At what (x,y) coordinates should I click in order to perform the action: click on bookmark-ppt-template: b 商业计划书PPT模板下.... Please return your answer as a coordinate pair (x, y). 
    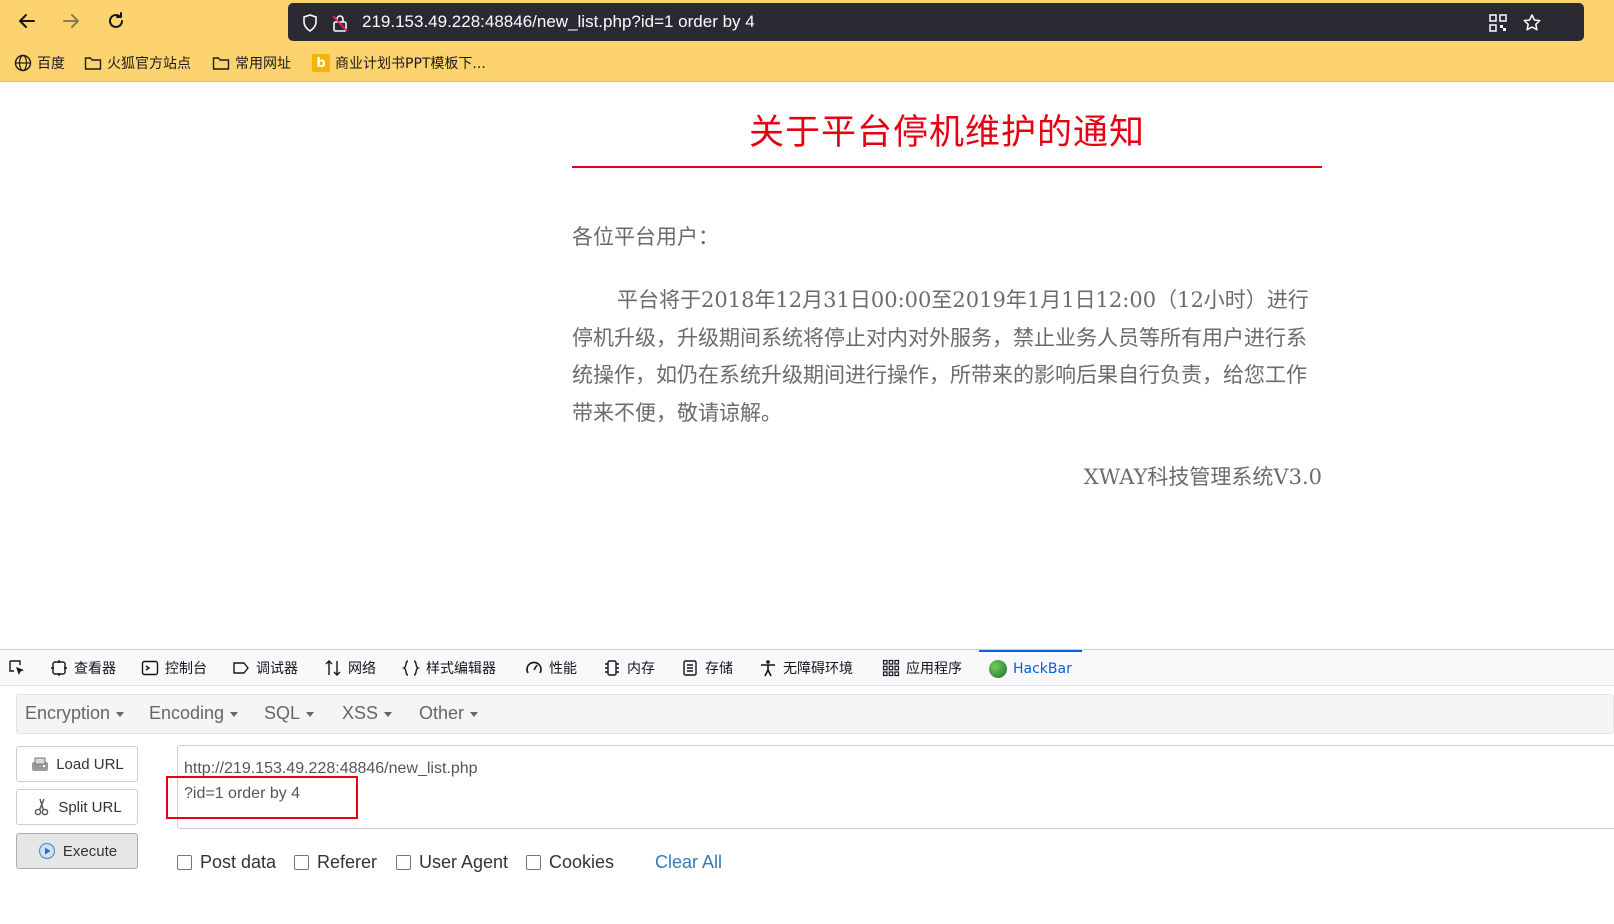
    Looking at the image, I should click on (399, 63).